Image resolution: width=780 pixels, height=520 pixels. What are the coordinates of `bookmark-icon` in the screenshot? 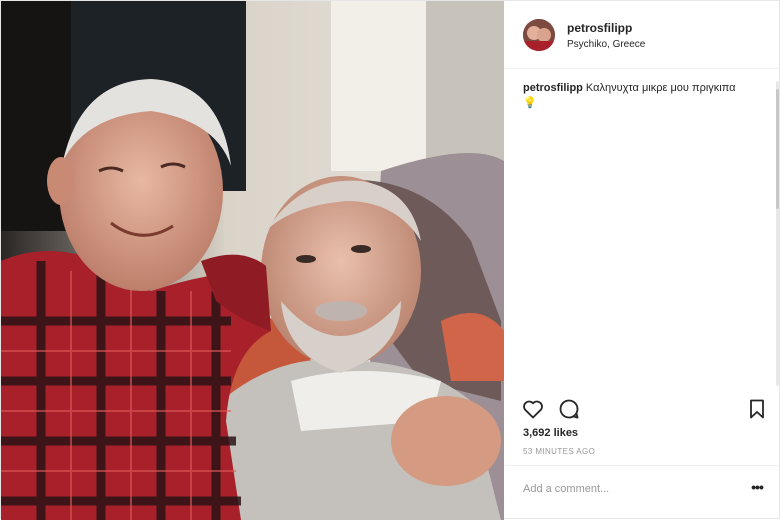 It's located at (757, 409).